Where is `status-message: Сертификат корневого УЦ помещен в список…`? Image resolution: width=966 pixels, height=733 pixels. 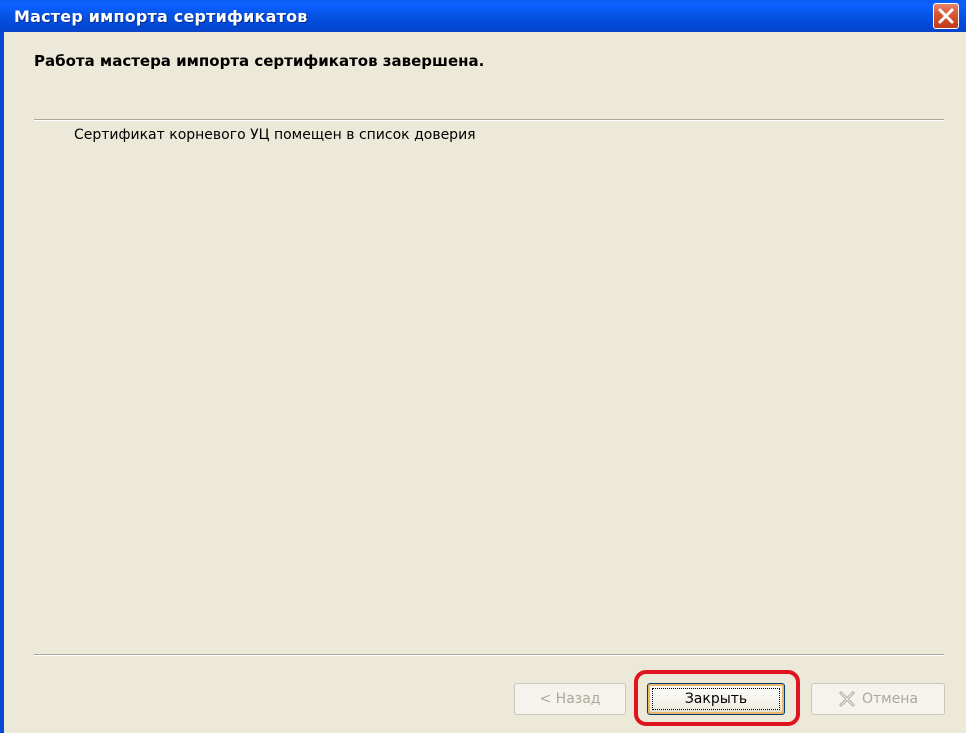
status-message: Сертификат корневого УЦ помещен в список… is located at coordinates (275, 135).